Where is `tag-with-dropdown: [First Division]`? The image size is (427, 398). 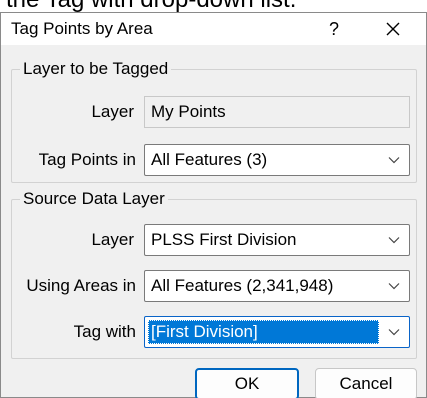
tag-with-dropdown: [First Division] is located at coordinates (277, 332).